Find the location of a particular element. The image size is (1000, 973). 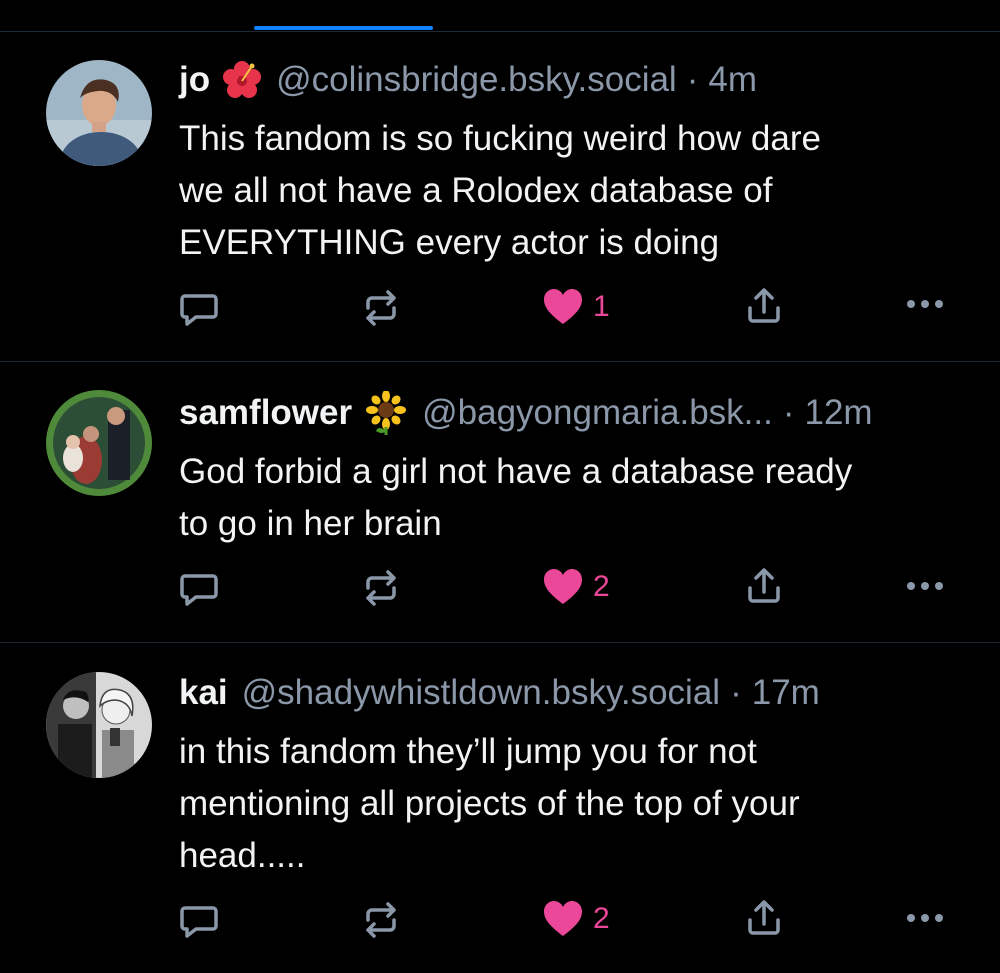

post-time: 17m is located at coordinates (786, 693).